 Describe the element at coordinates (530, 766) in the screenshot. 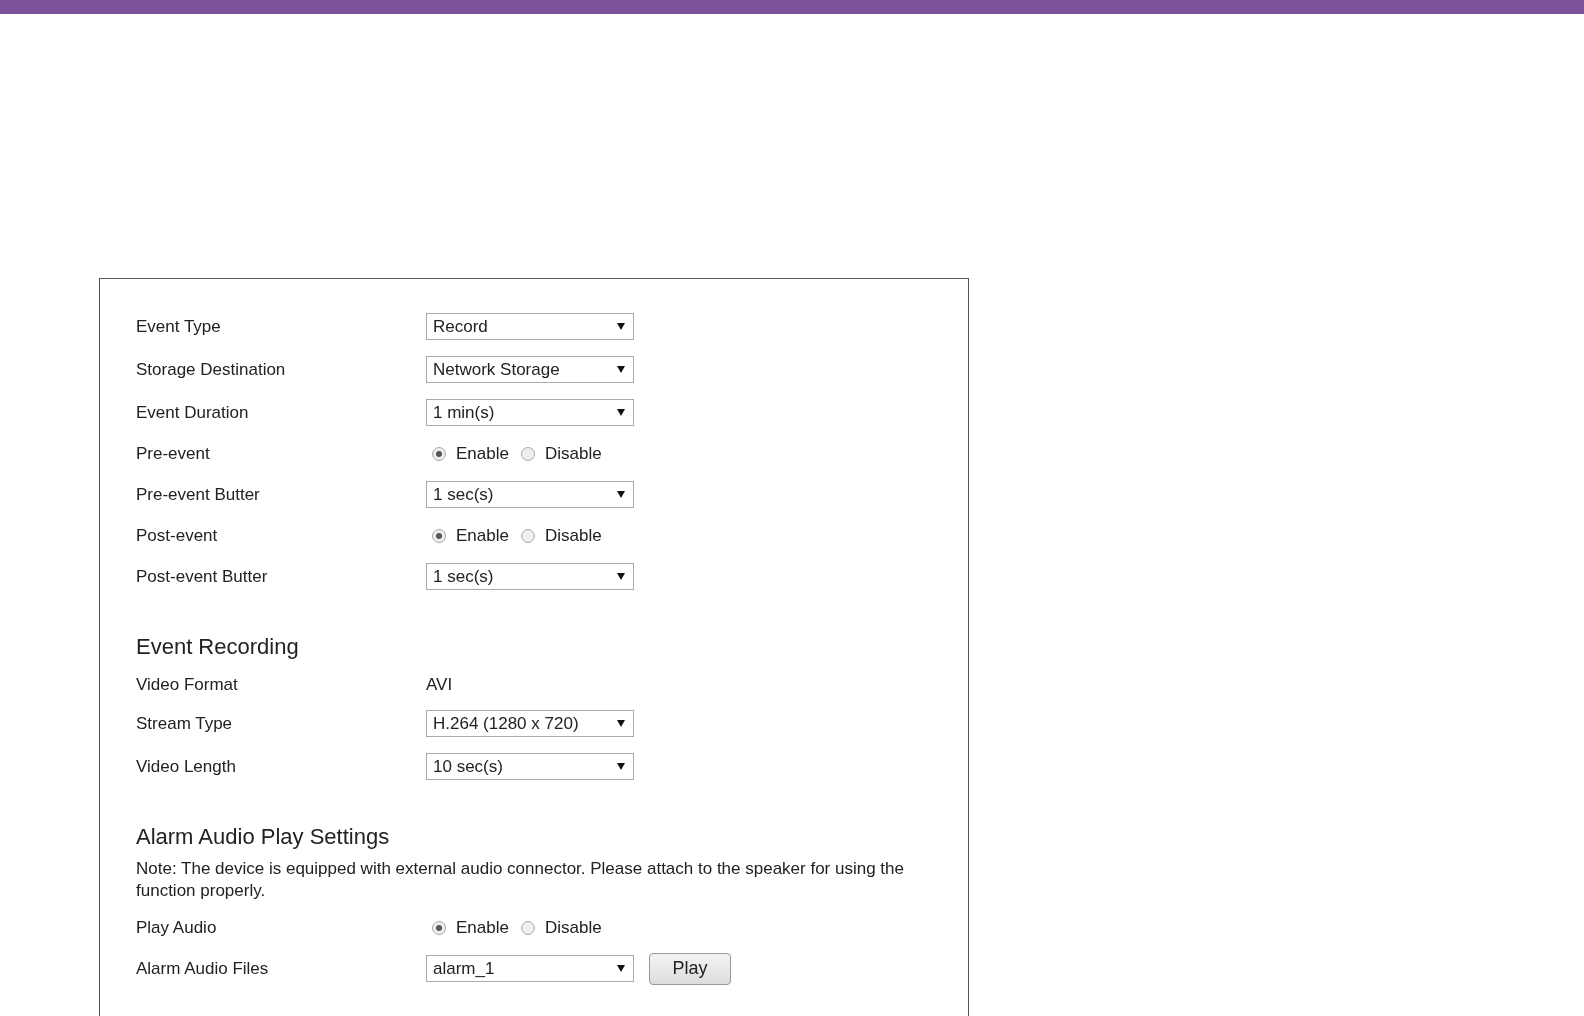

I see `dropdown: 10 sec(s)` at that location.